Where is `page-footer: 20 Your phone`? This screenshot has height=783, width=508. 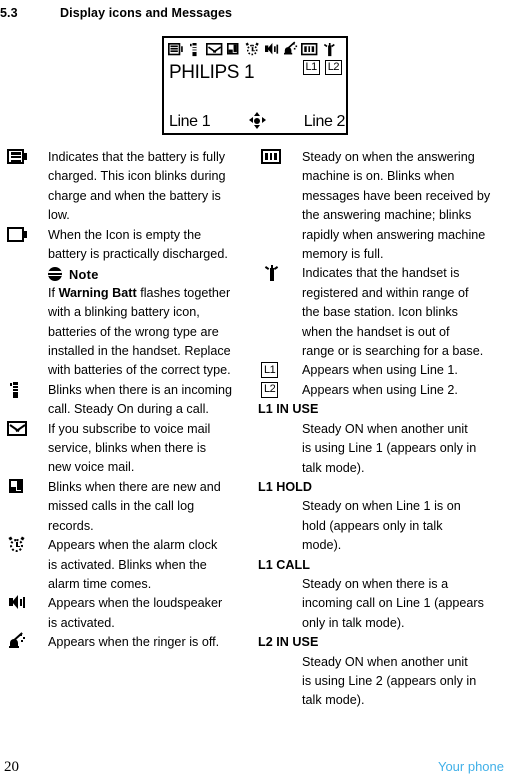
page-footer: 20 Your phone is located at coordinates (254, 763).